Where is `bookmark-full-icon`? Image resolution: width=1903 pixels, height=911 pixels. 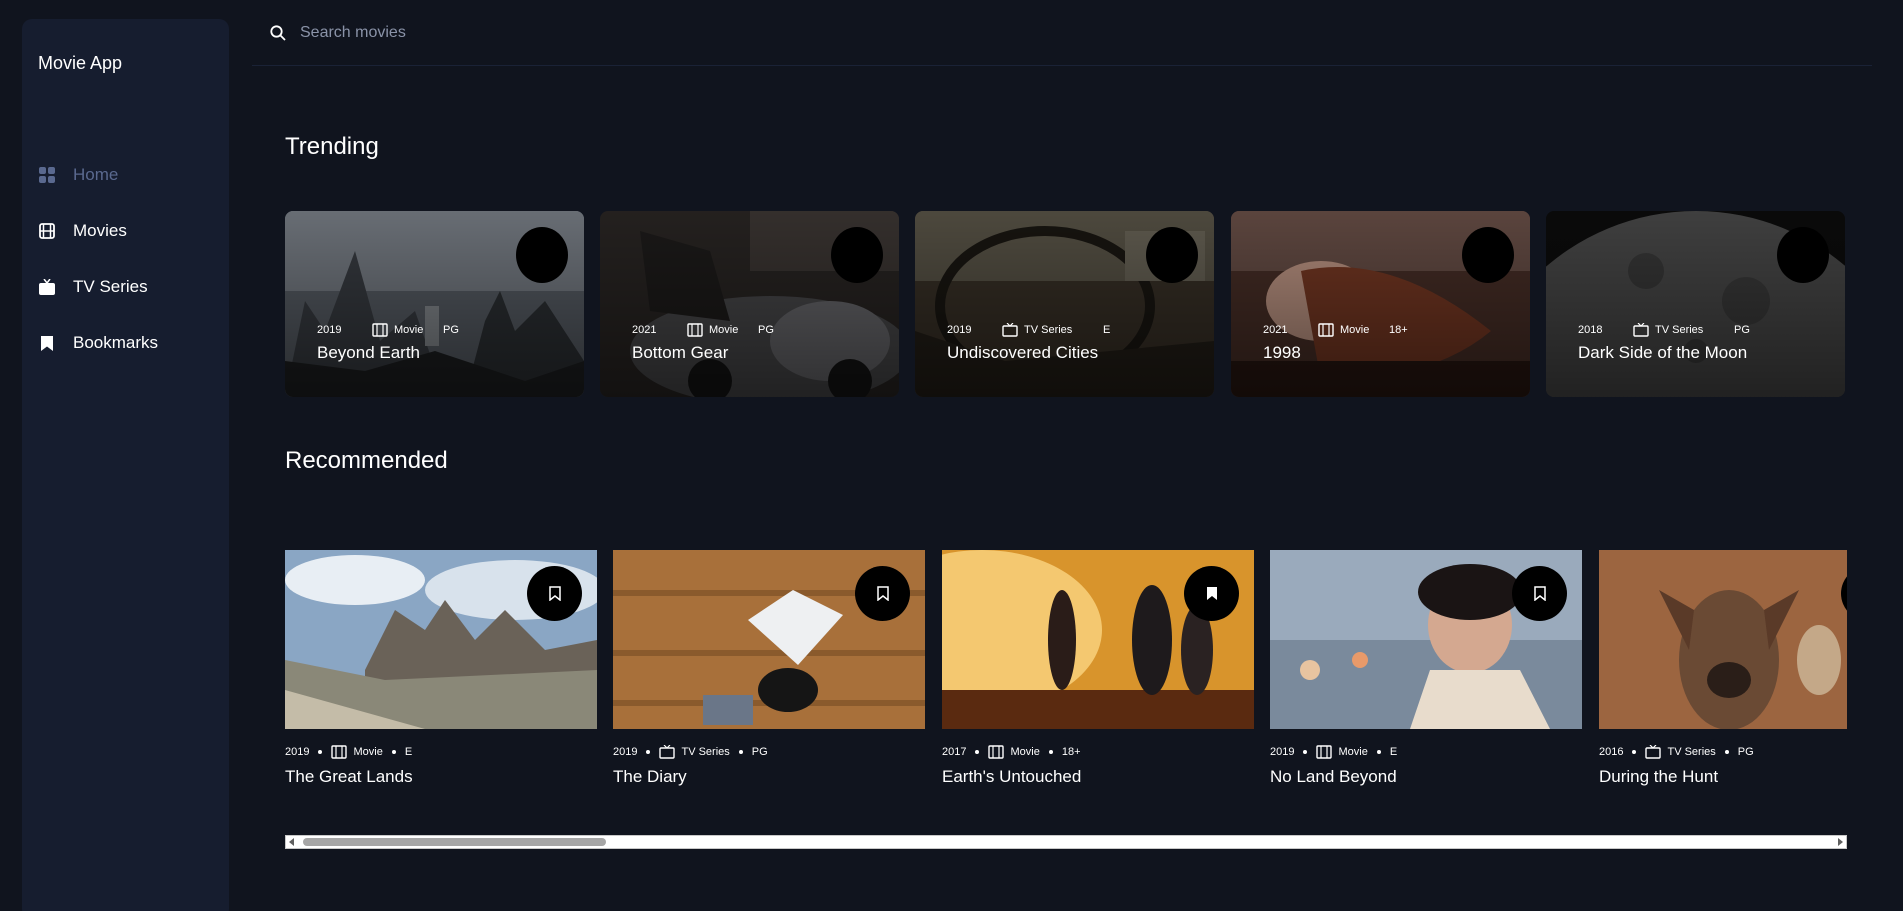
bookmark-full-icon is located at coordinates (1211, 593).